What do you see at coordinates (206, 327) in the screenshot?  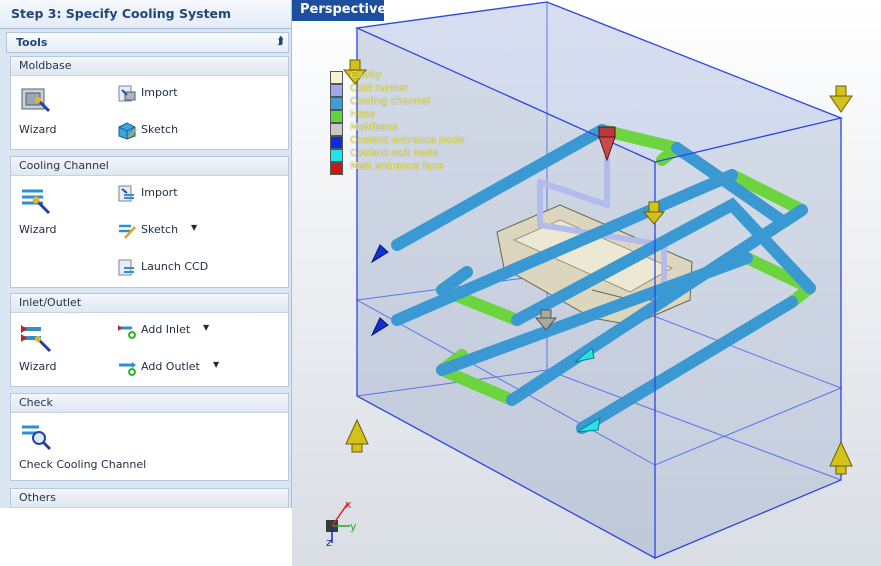 I see `add-inlet-dropdown-icon: ▼` at bounding box center [206, 327].